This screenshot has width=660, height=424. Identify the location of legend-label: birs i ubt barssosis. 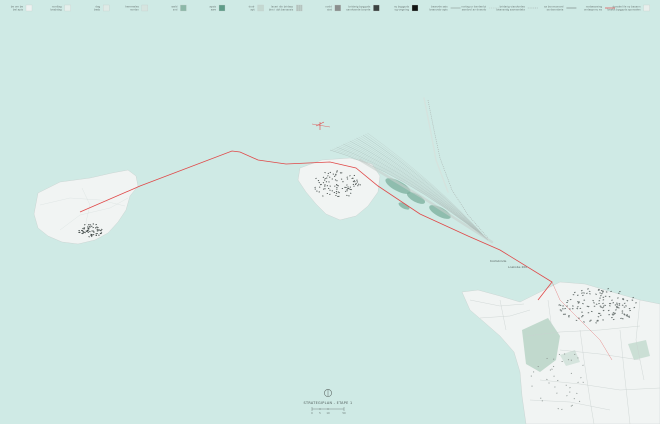
(281, 10).